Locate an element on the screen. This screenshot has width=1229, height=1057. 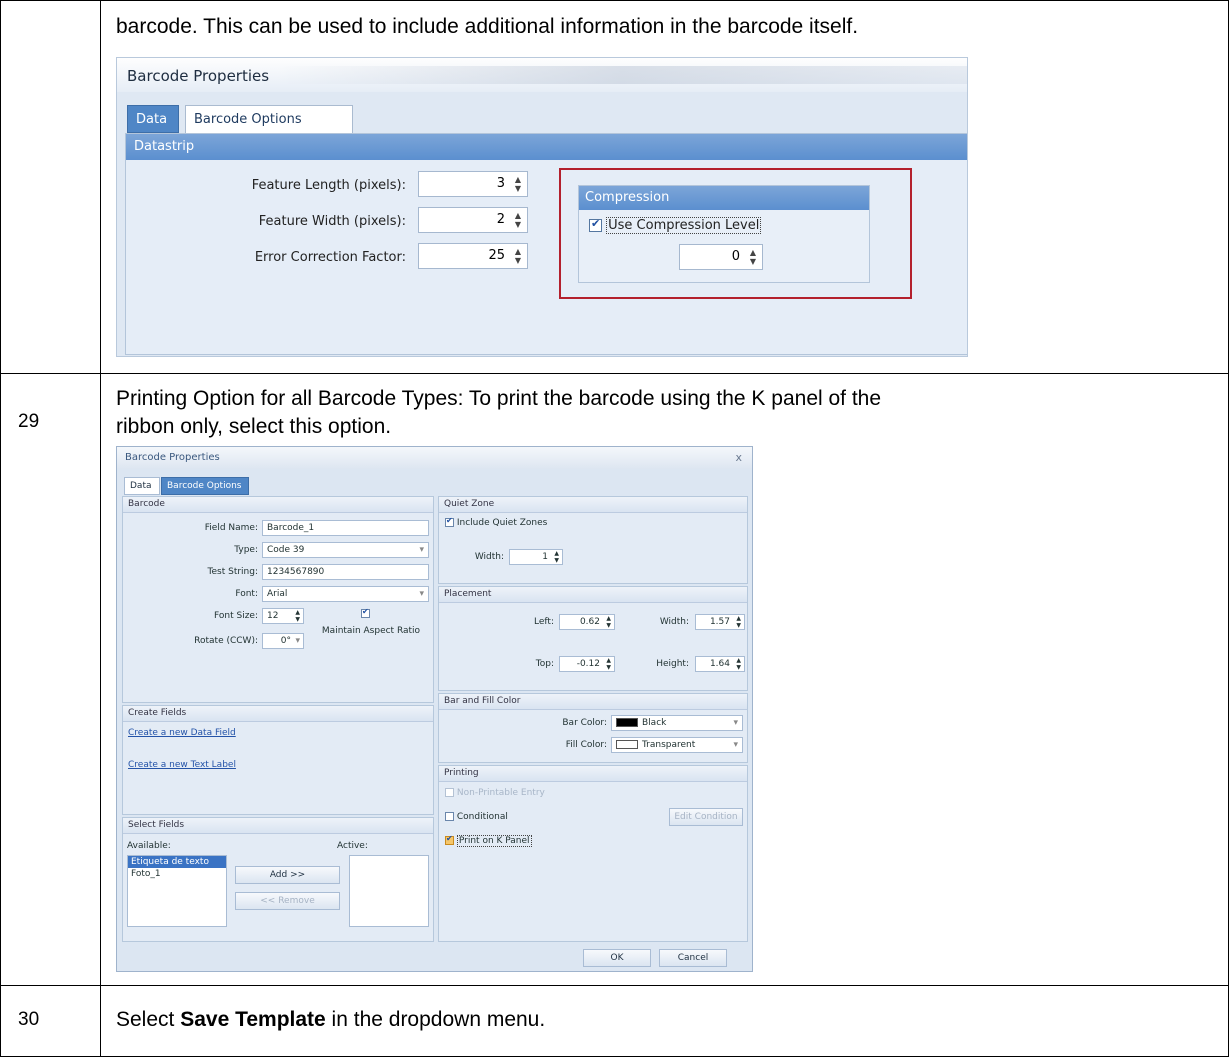
aspect-ratio-label: Maintain Aspect Ratio is located at coordinates (371, 631).